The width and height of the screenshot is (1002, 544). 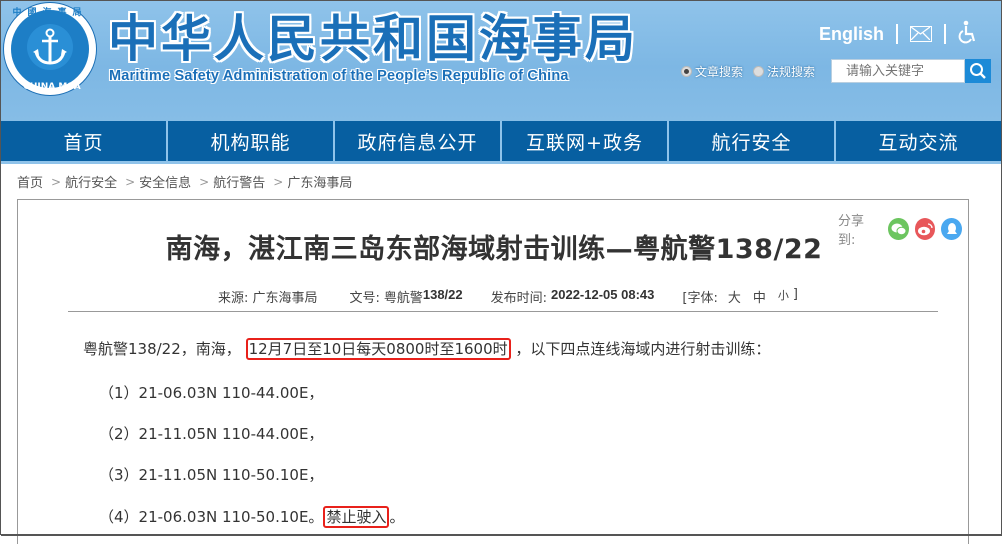 I want to click on highlighted-time-range: 12月7日至10日每天0800时至1600时, so click(x=378, y=349).